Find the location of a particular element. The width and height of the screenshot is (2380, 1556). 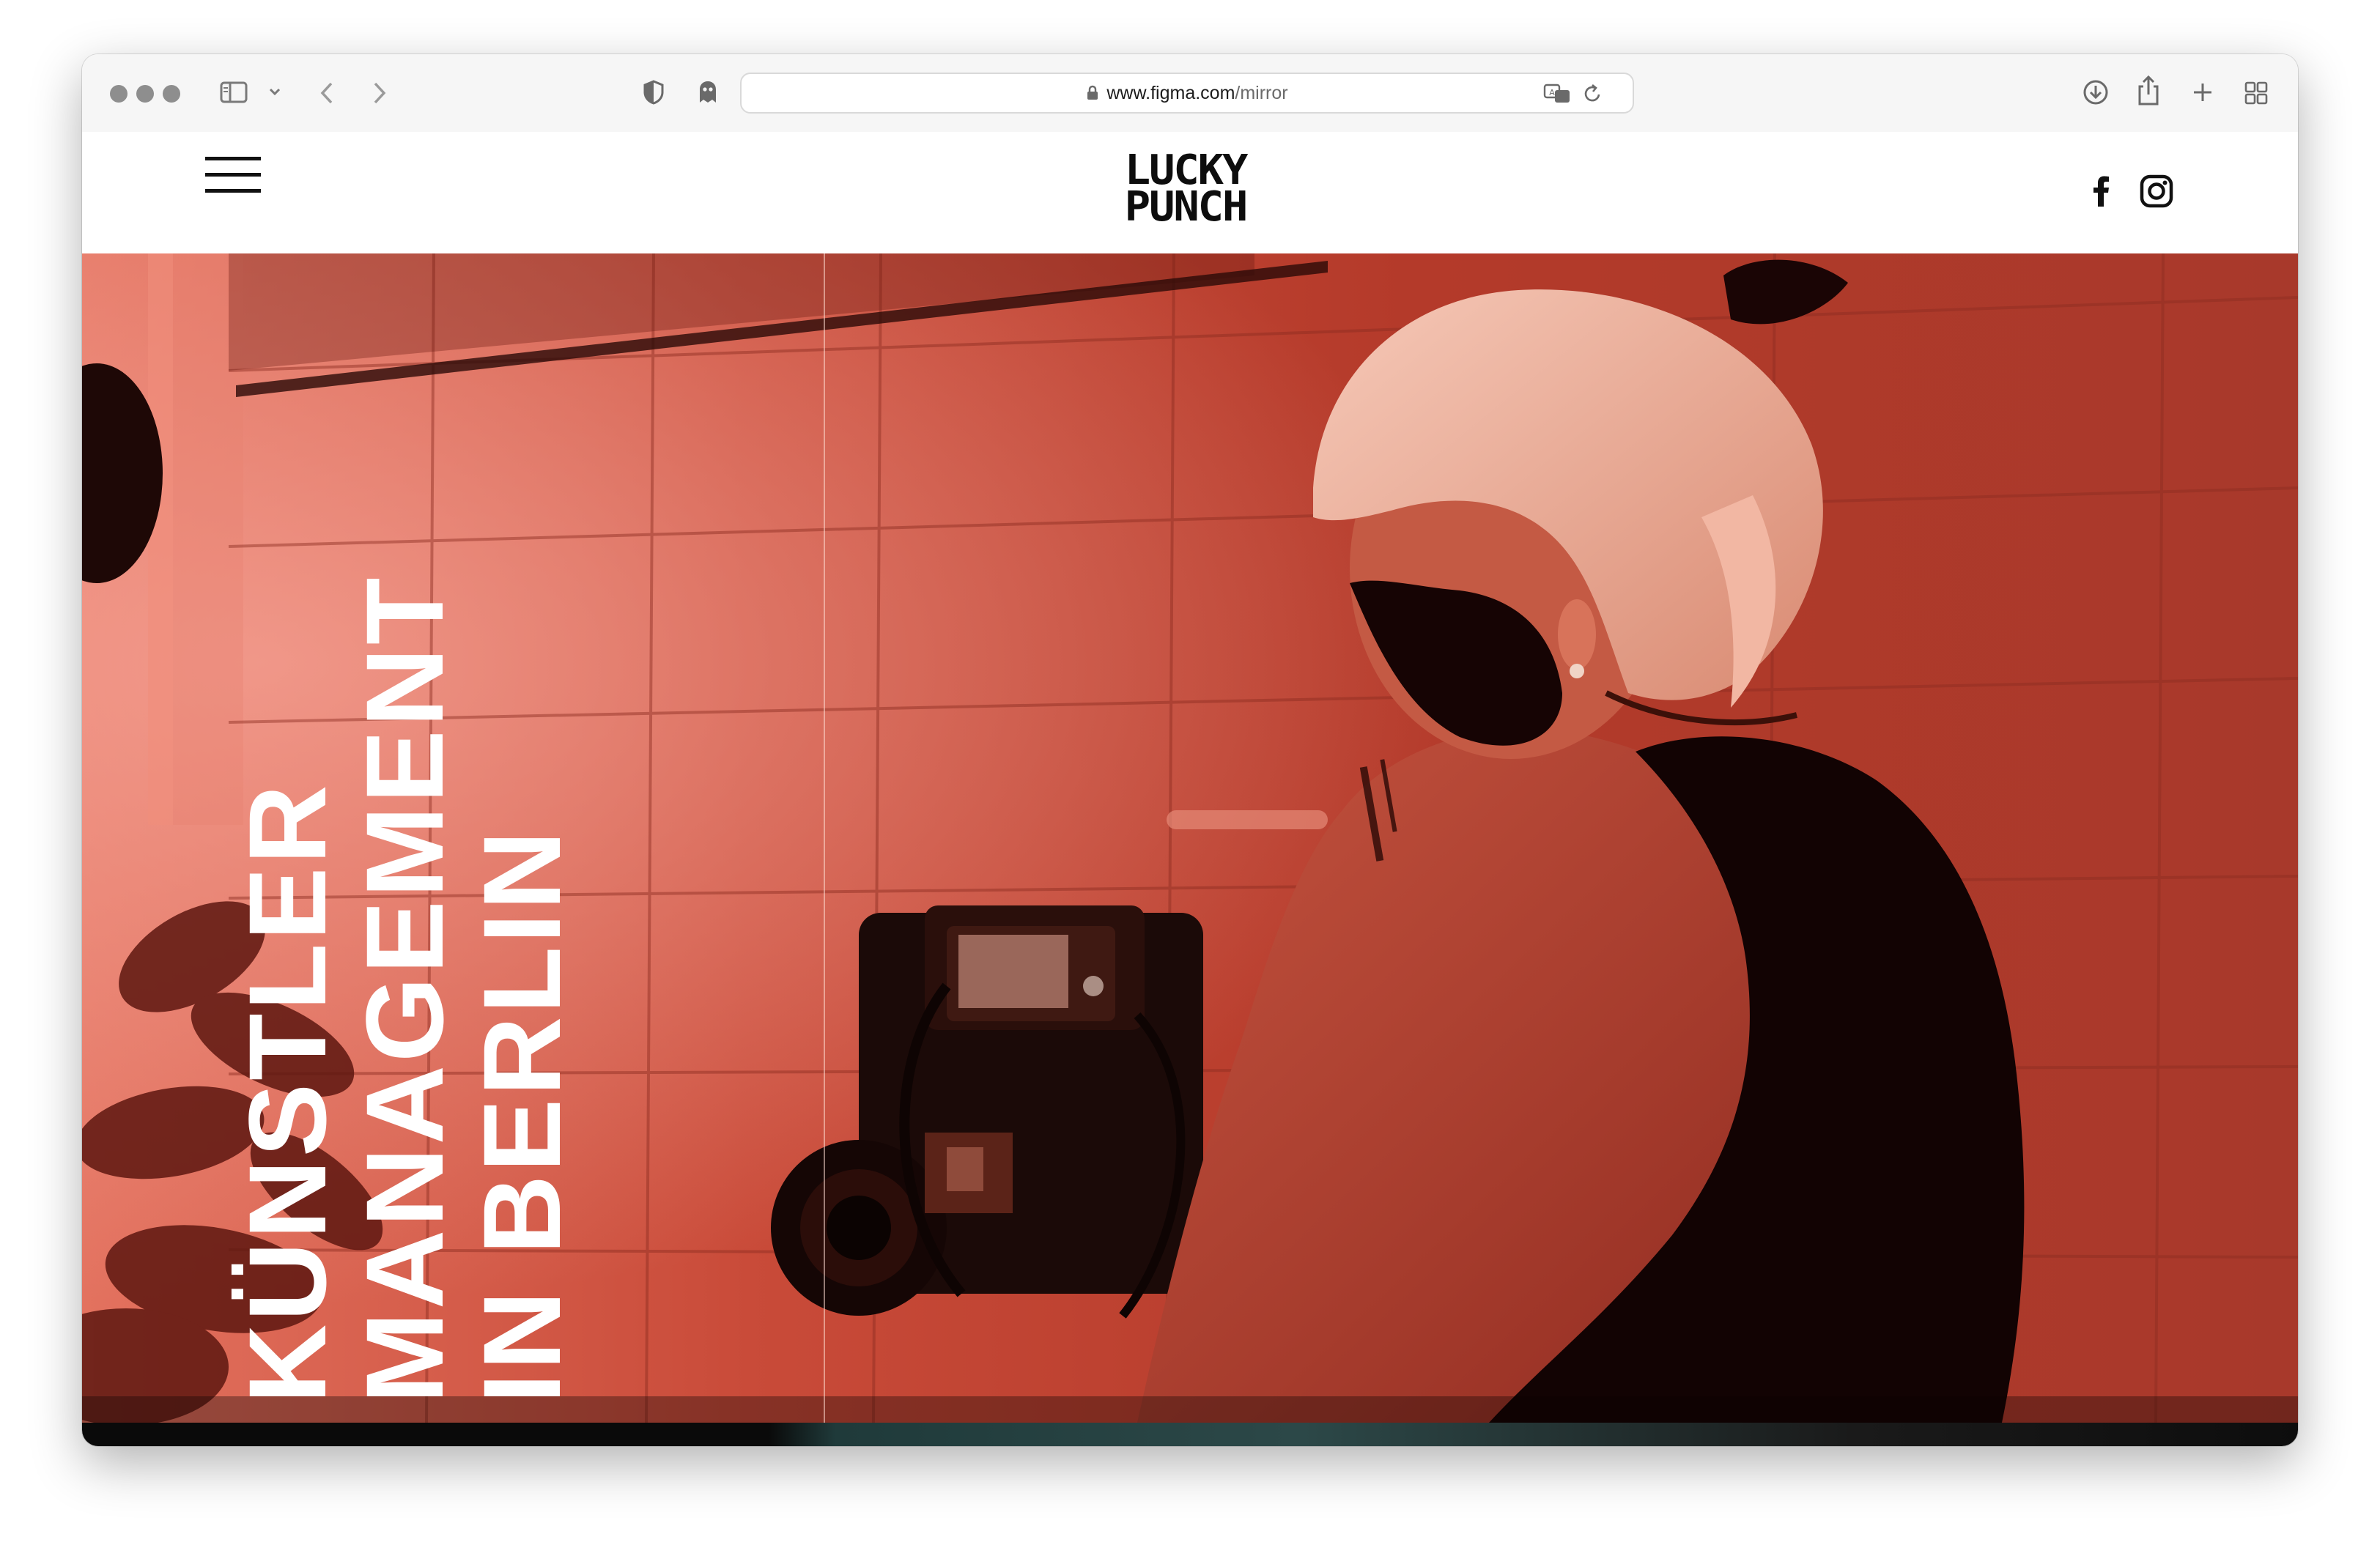

minimize-window-button is located at coordinates (145, 94).